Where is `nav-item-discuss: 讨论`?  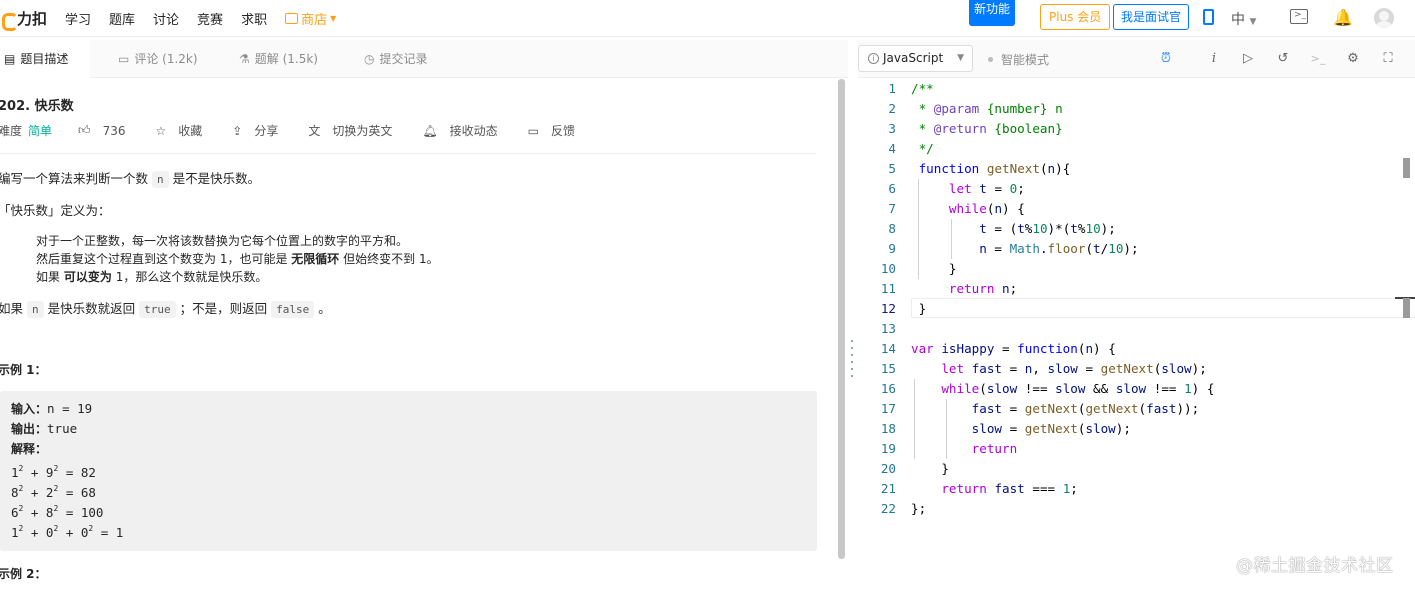 nav-item-discuss: 讨论 is located at coordinates (166, 18).